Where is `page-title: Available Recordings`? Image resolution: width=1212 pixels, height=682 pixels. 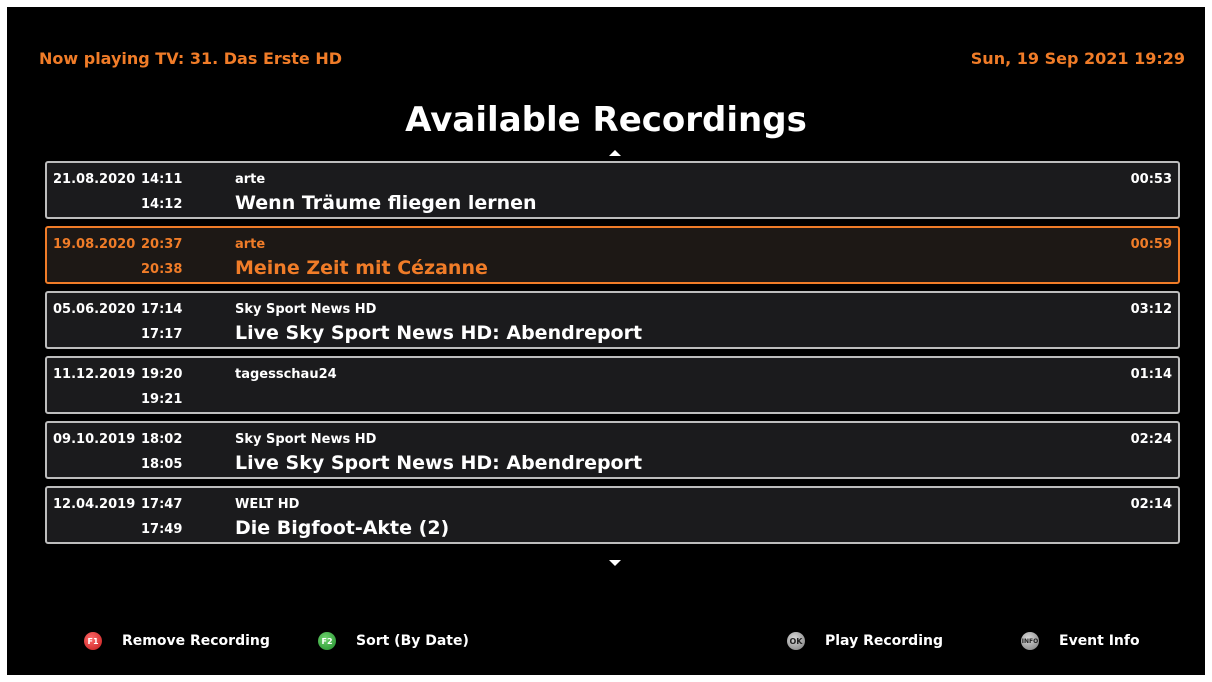 page-title: Available Recordings is located at coordinates (606, 120).